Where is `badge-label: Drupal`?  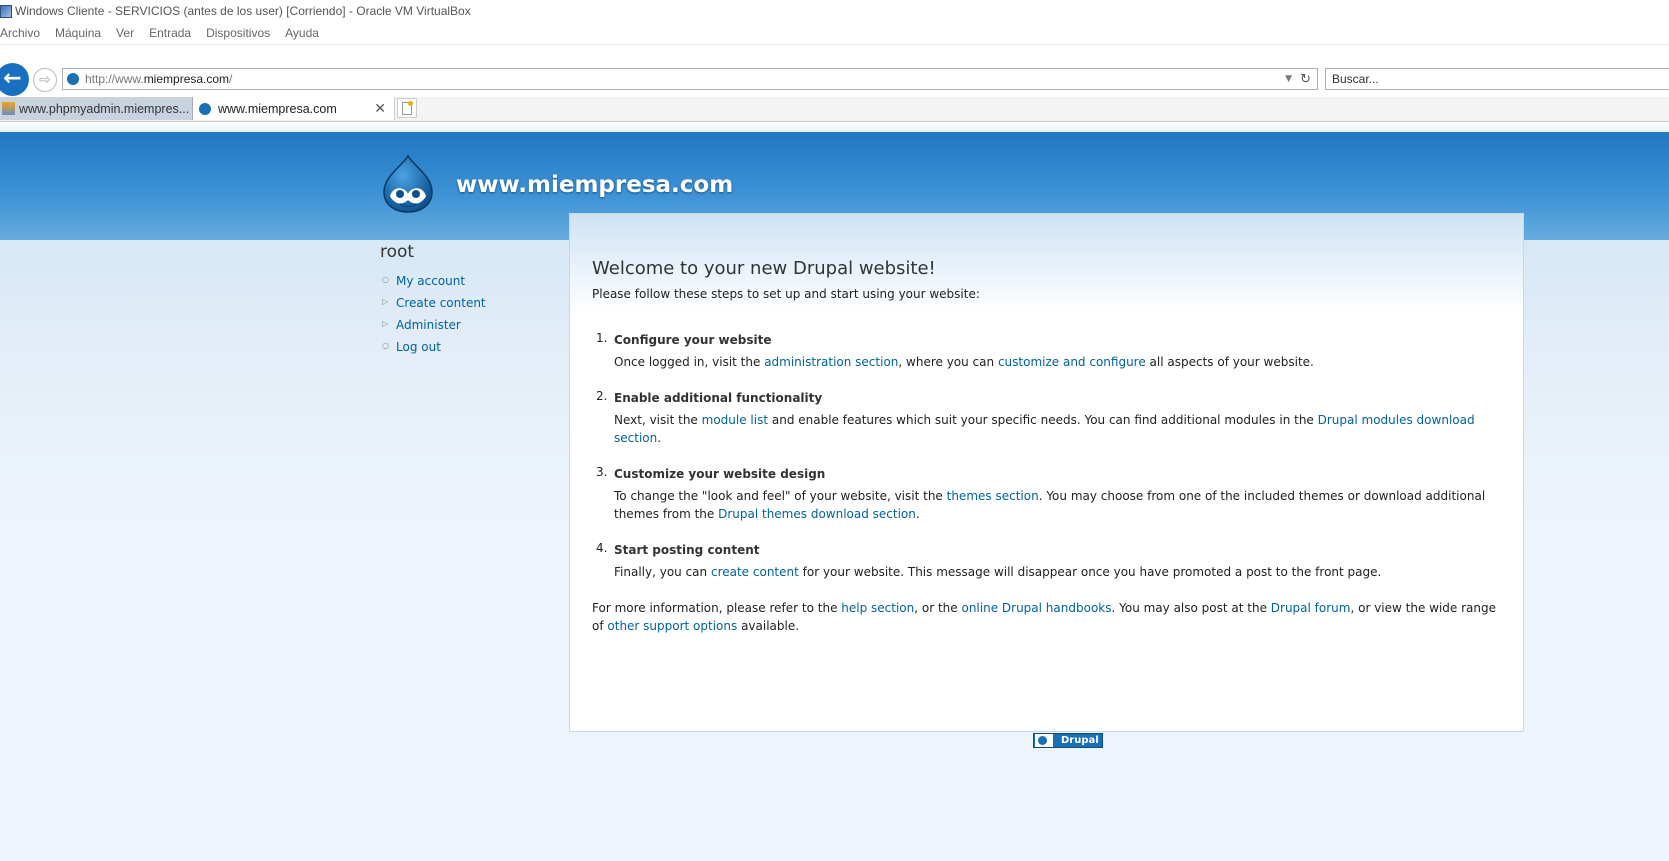
badge-label: Drupal is located at coordinates (1080, 740).